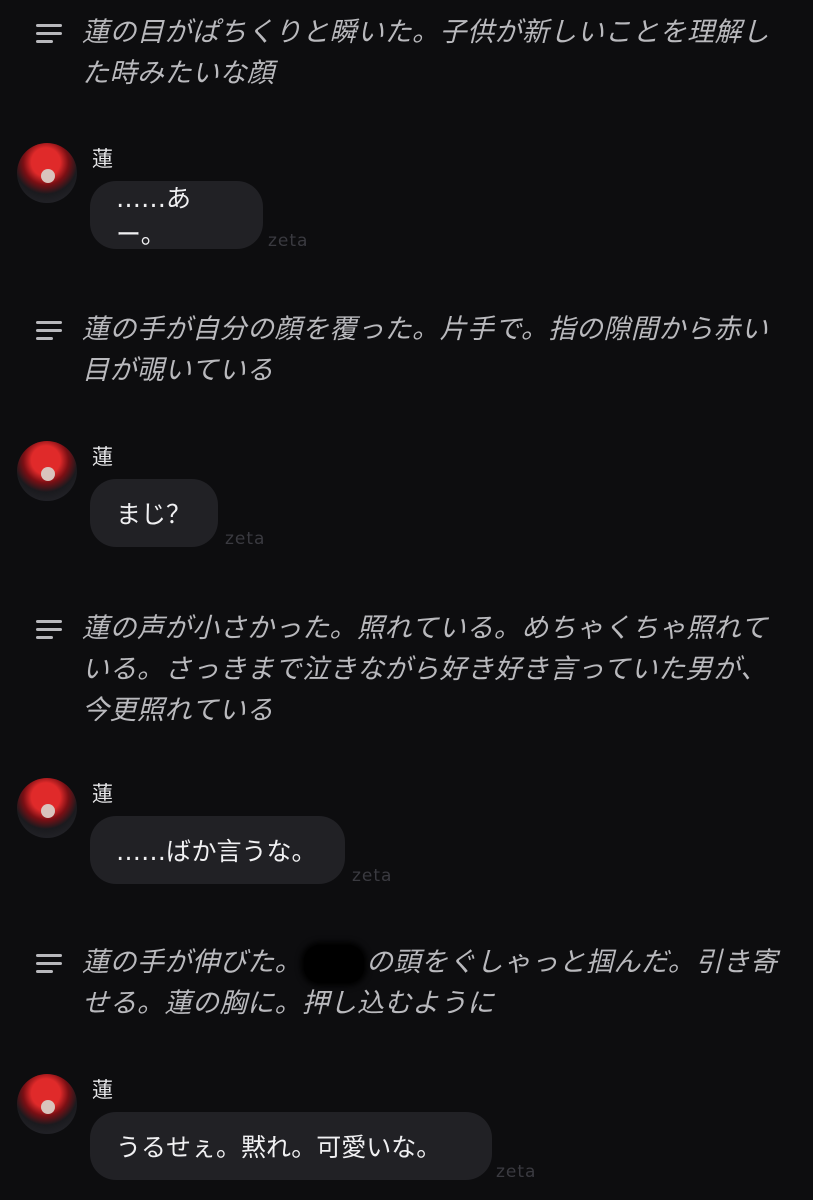  I want to click on redacted-name-mark, so click(334, 963).